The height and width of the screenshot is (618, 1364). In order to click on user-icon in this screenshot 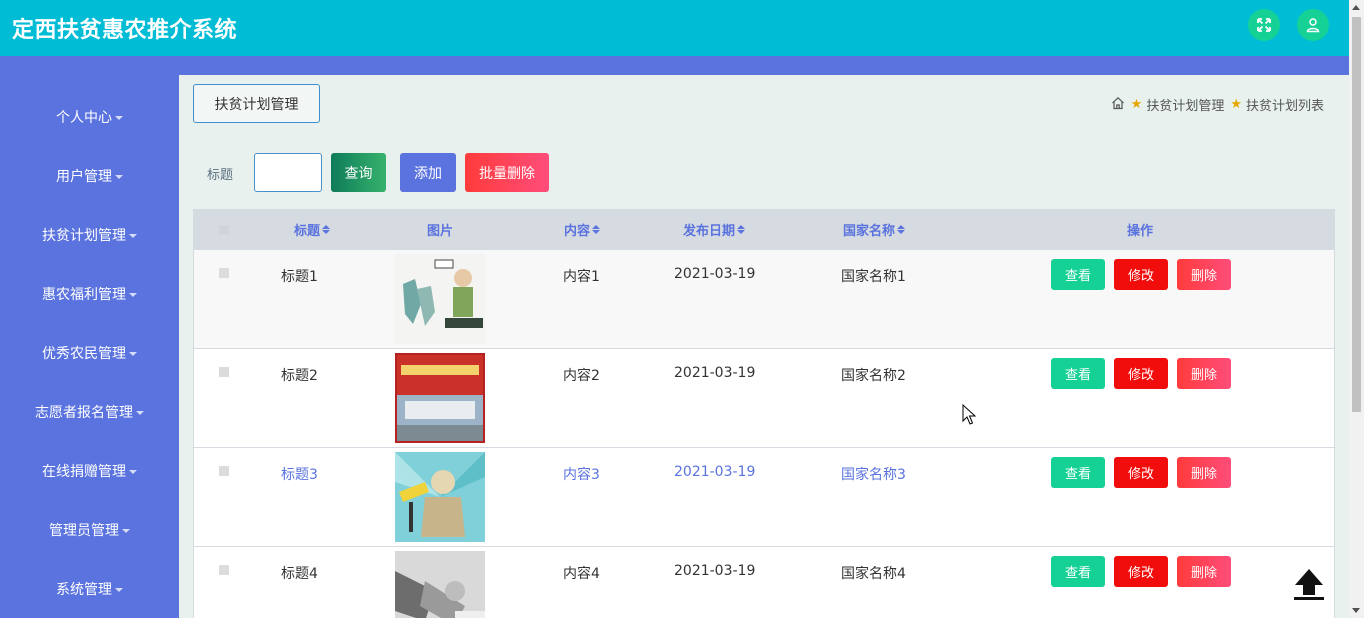, I will do `click(1313, 25)`.